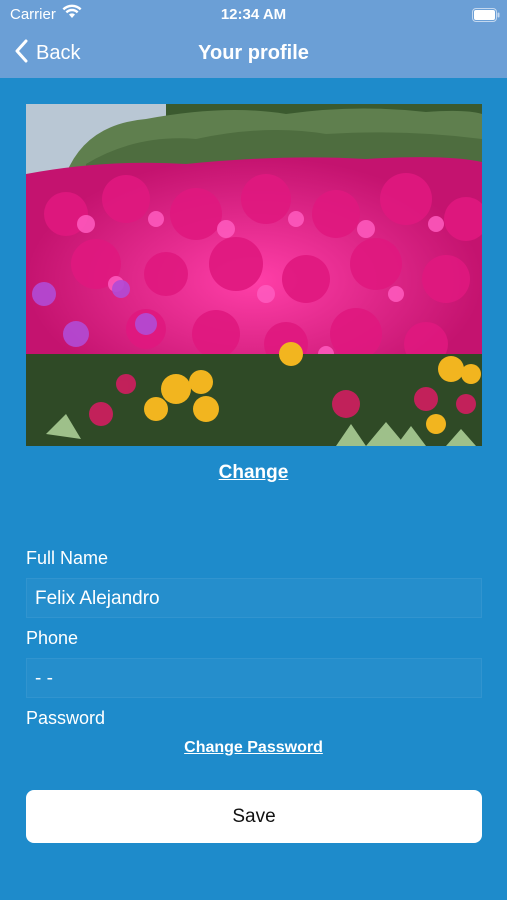 This screenshot has width=507, height=900. I want to click on phone-label: Phone, so click(52, 638).